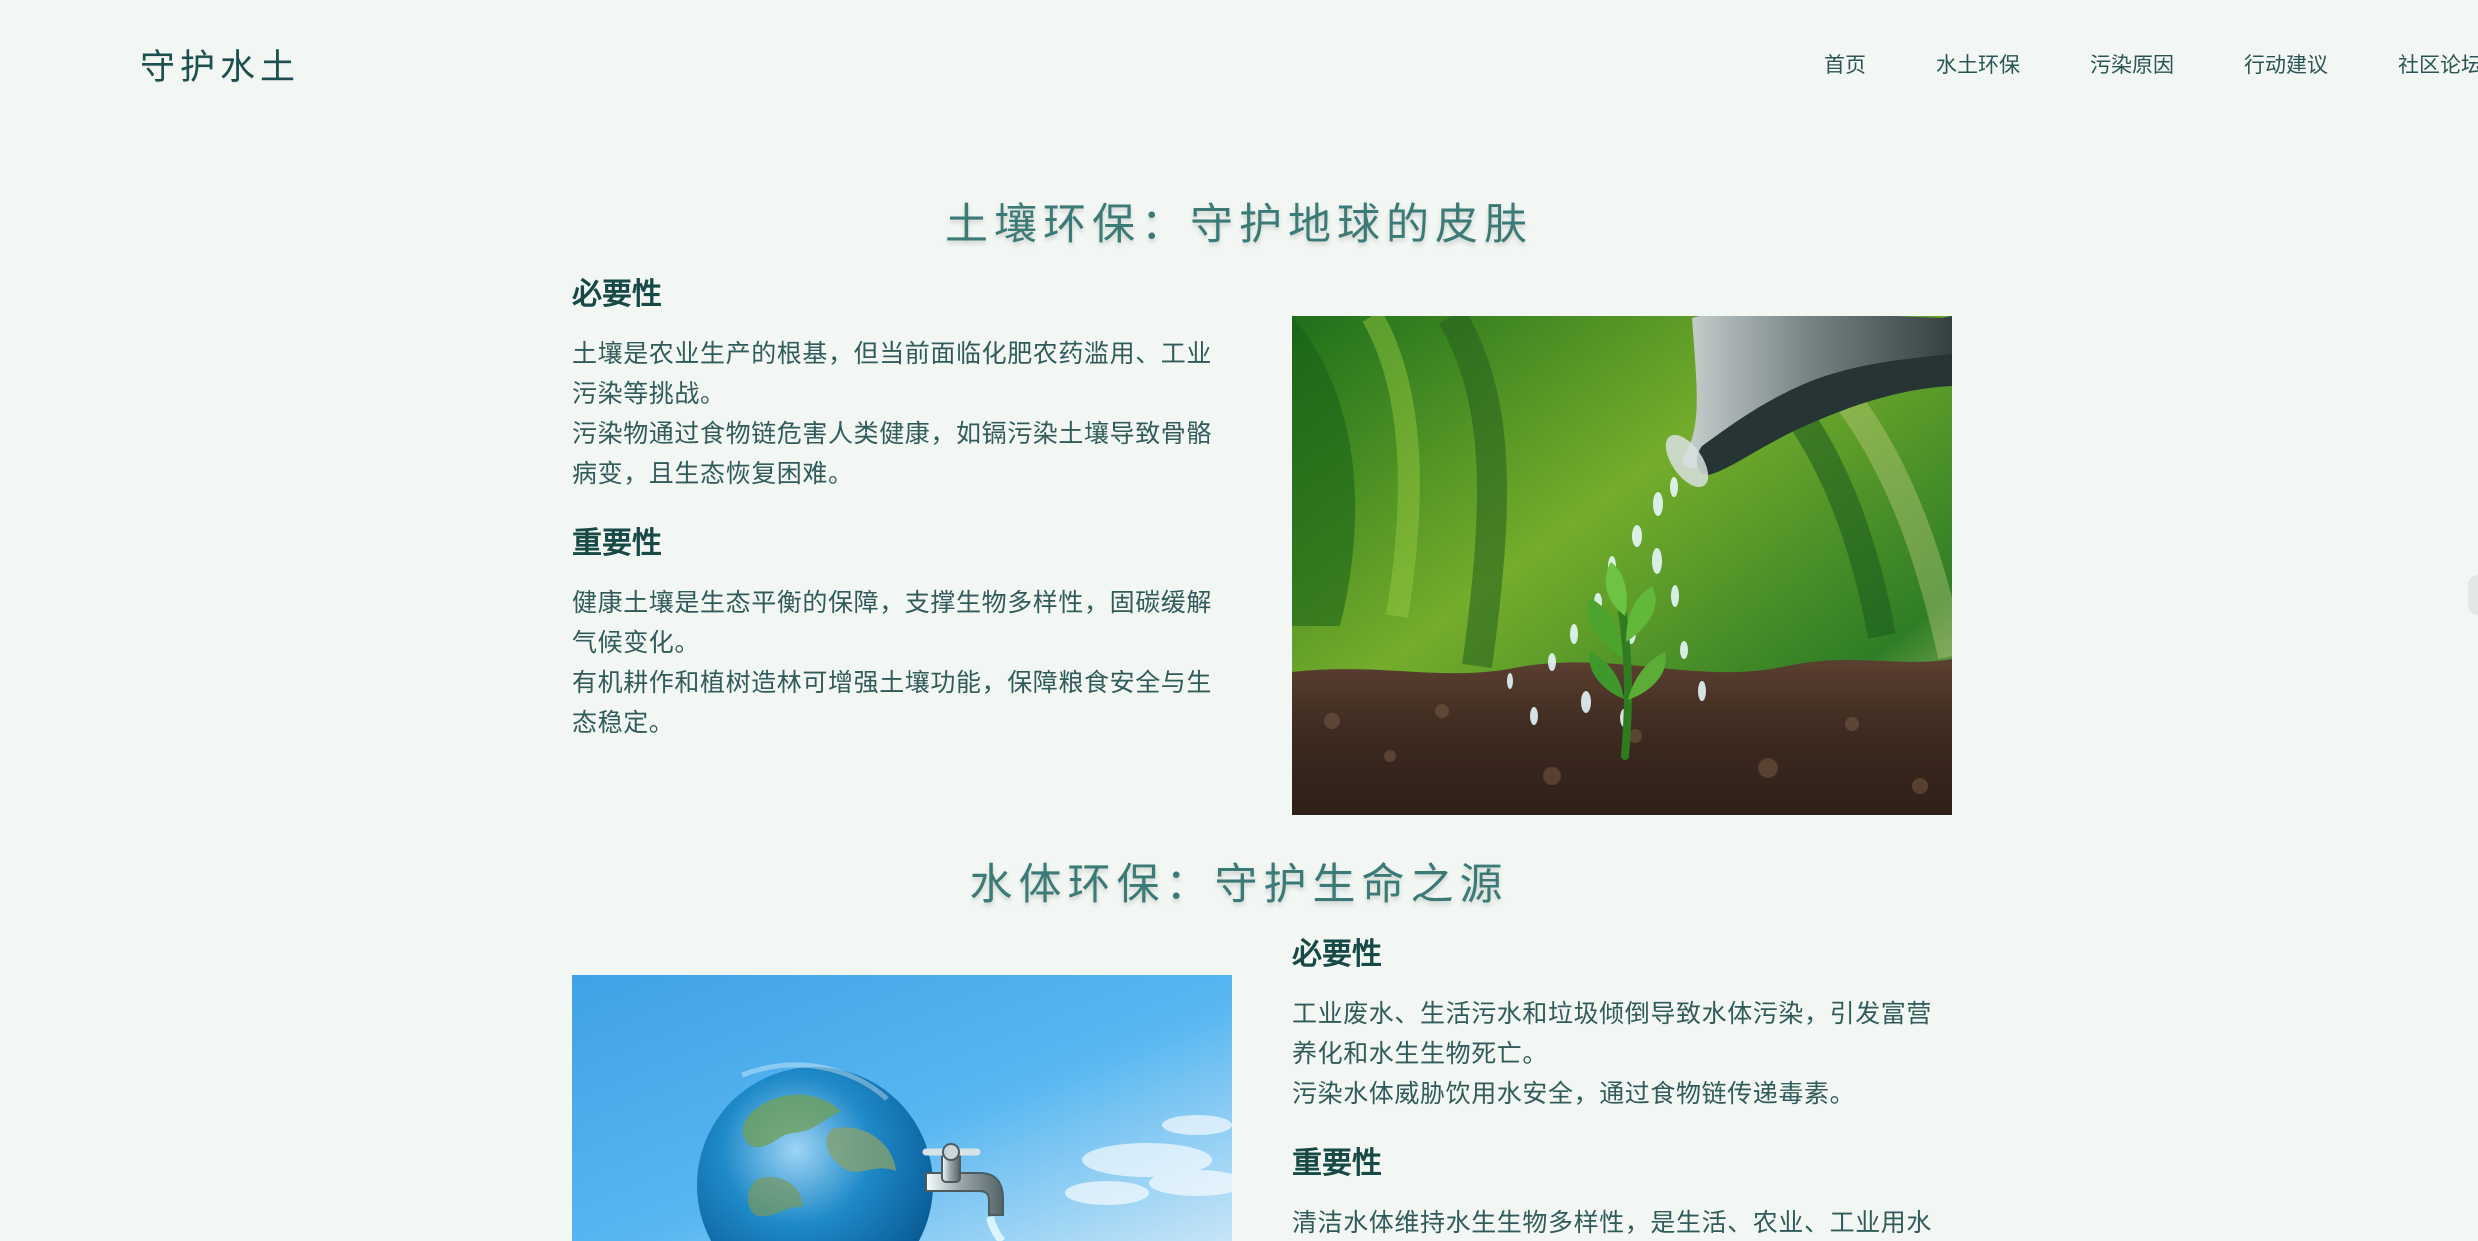  Describe the element at coordinates (892, 702) in the screenshot. I see `soil-importance-paragraph-2: 有机耕作和植树造林可增强土壤功能，保障粮食安全与生态稳定。` at that location.